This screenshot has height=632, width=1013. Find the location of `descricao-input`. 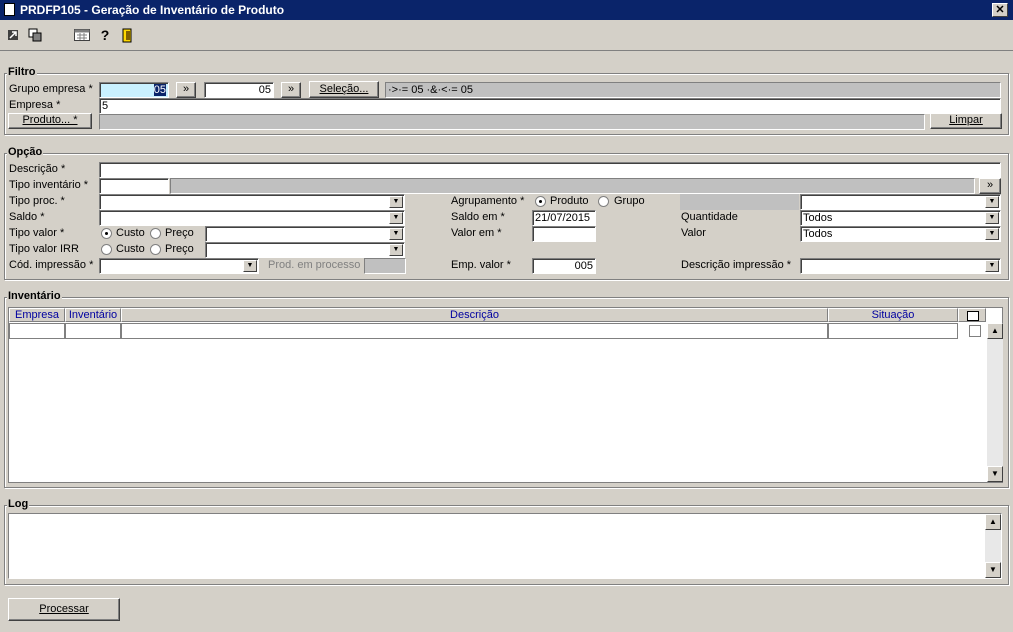

descricao-input is located at coordinates (550, 170).